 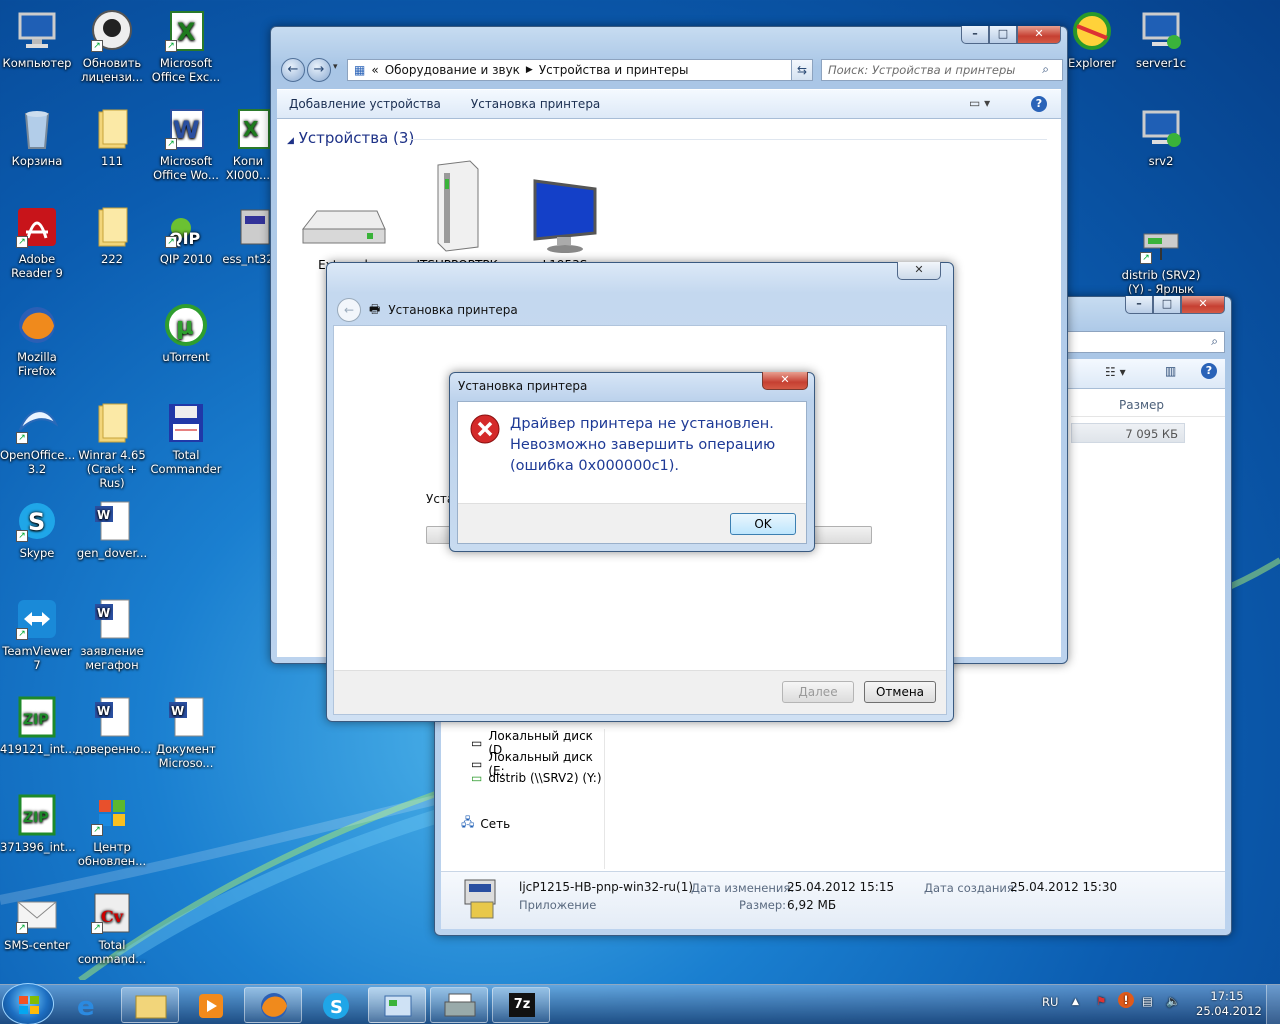 I want to click on desktop-icon-srv2: srv2, so click(x=1161, y=137).